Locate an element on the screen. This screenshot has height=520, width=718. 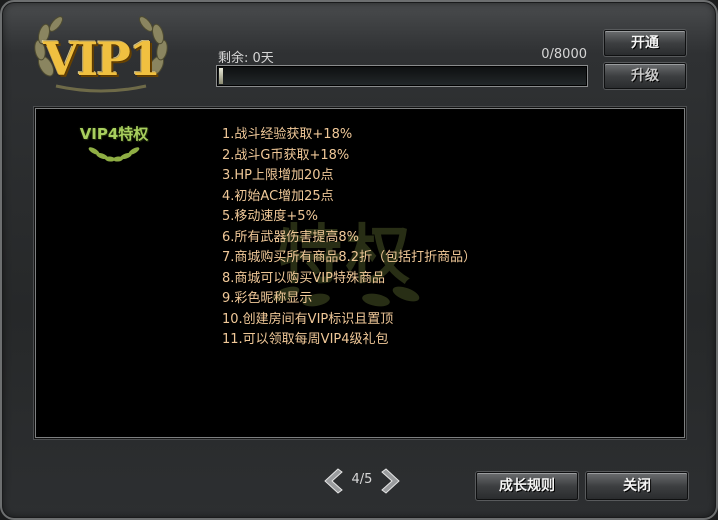
benefit-item: 2.战斗G币获取+18% is located at coordinates (286, 155).